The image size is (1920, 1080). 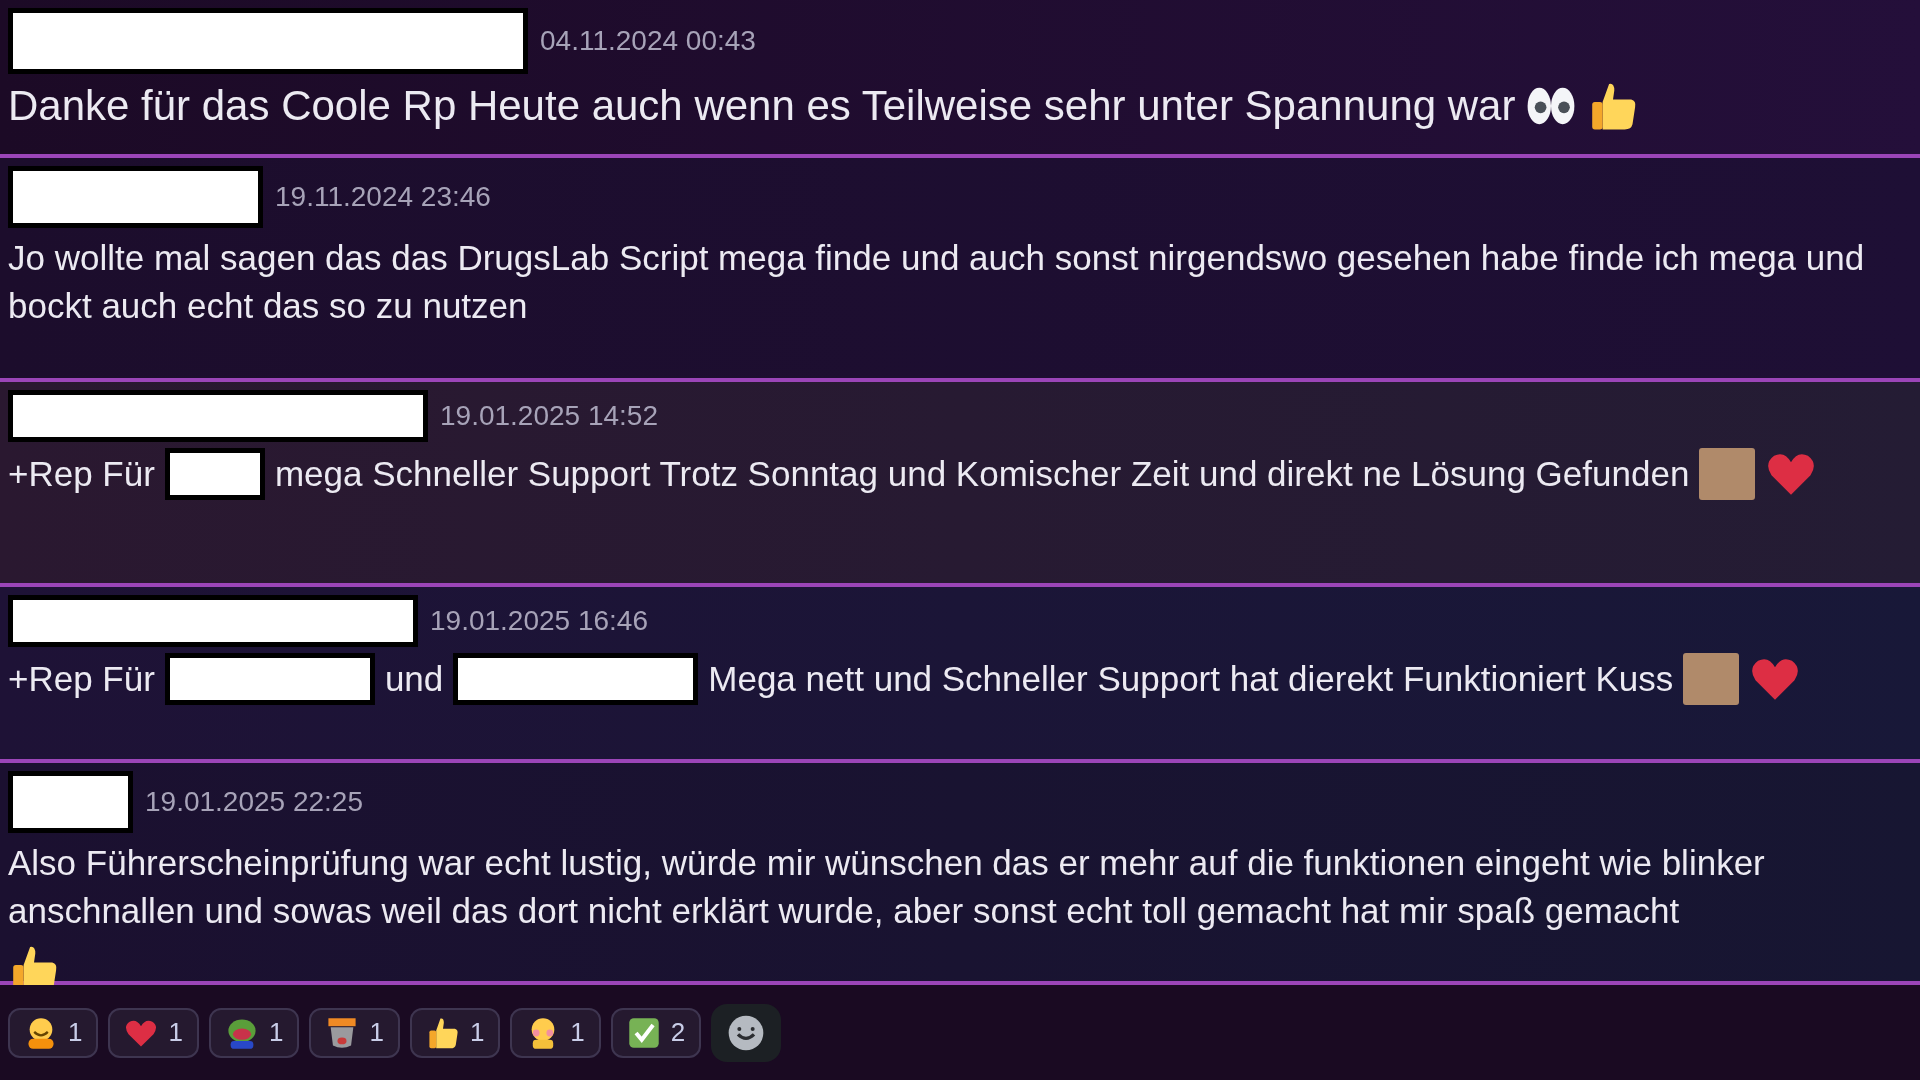 What do you see at coordinates (678, 1032) in the screenshot?
I see `reaction-count: 2` at bounding box center [678, 1032].